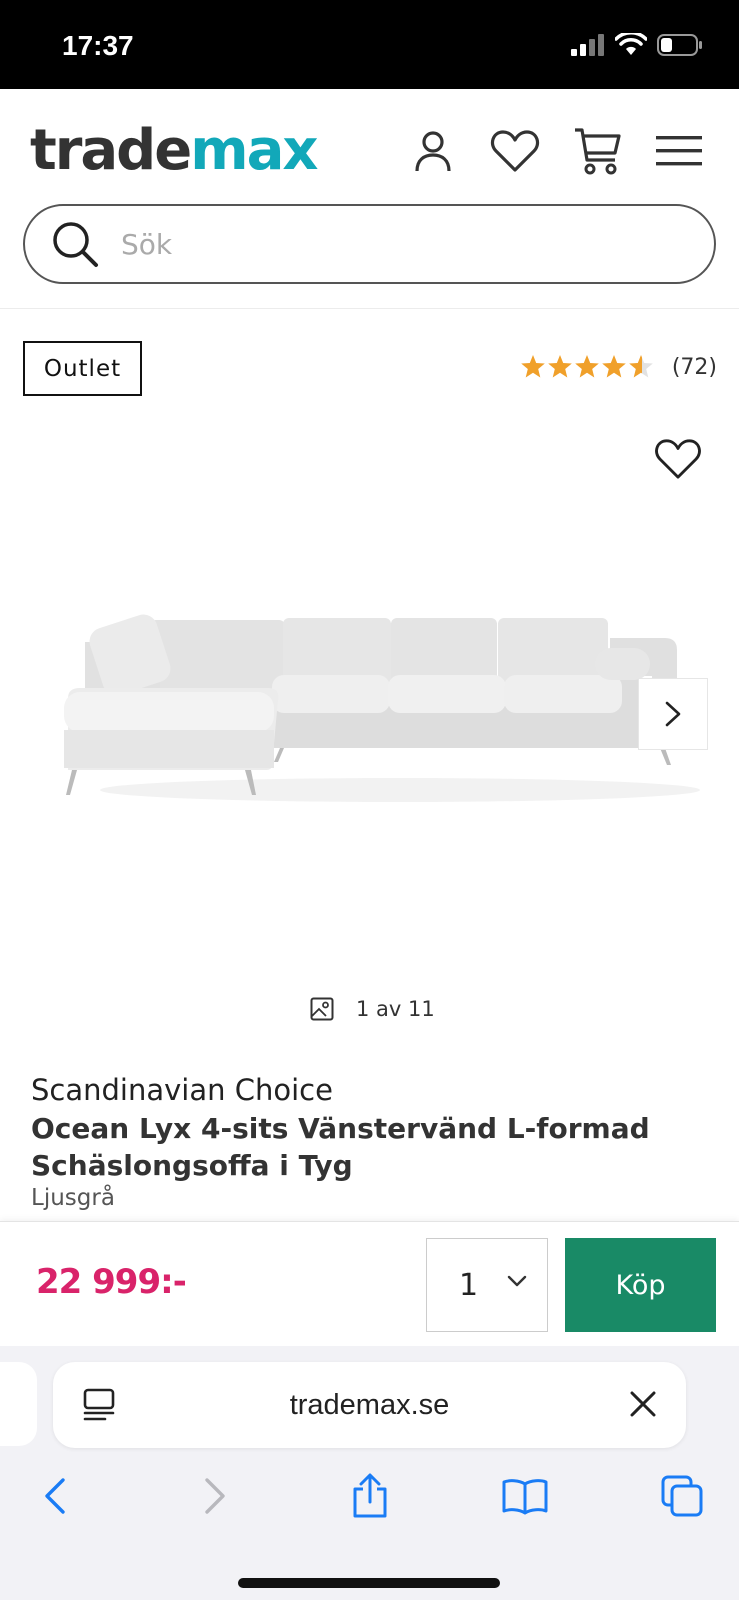  What do you see at coordinates (679, 45) in the screenshot?
I see `battery-icon` at bounding box center [679, 45].